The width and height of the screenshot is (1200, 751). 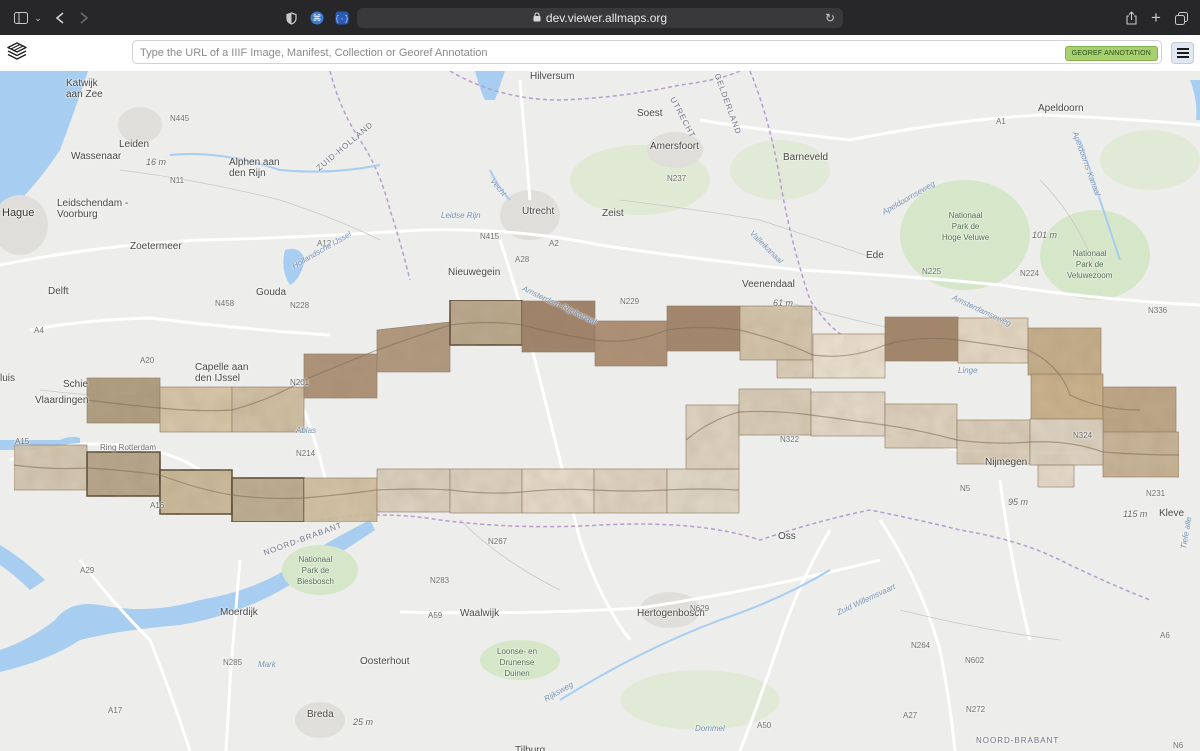 What do you see at coordinates (84, 18) in the screenshot?
I see `forward-icon` at bounding box center [84, 18].